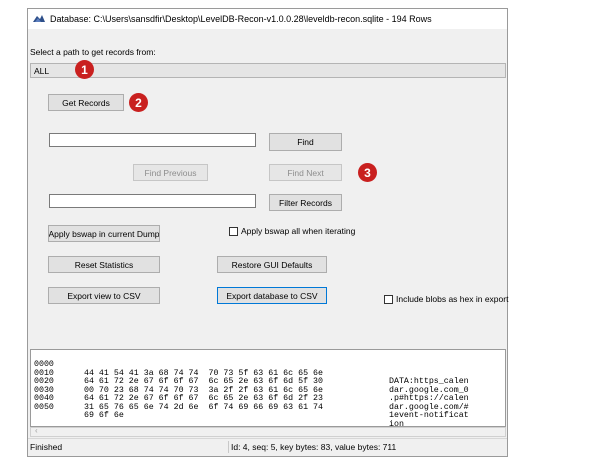  Describe the element at coordinates (305, 172) in the screenshot. I see `find-next-button: Find Next` at that location.